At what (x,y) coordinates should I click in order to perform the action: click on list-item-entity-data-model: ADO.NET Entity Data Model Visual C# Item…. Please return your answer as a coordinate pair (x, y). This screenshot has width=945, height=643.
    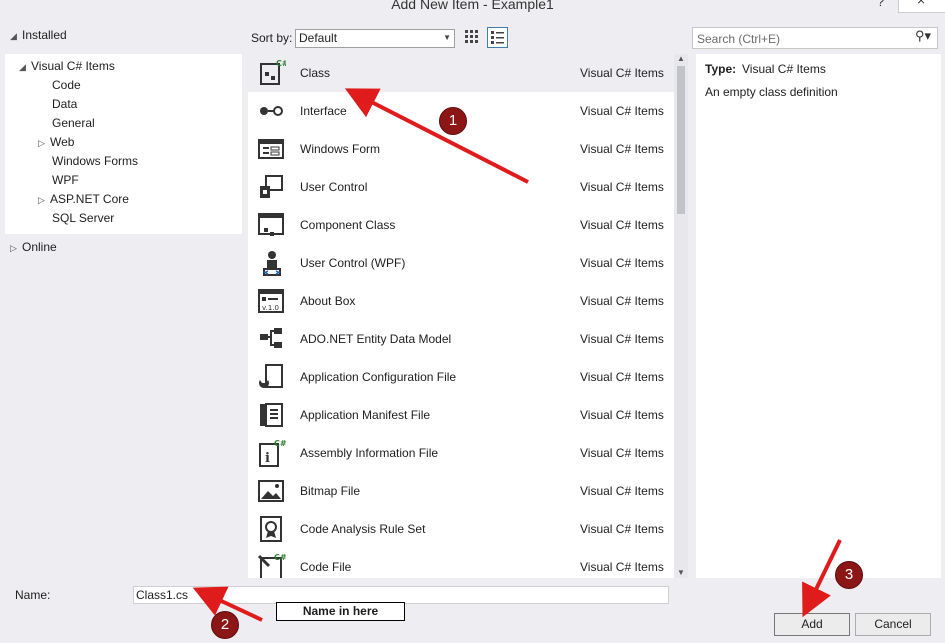
    Looking at the image, I should click on (461, 339).